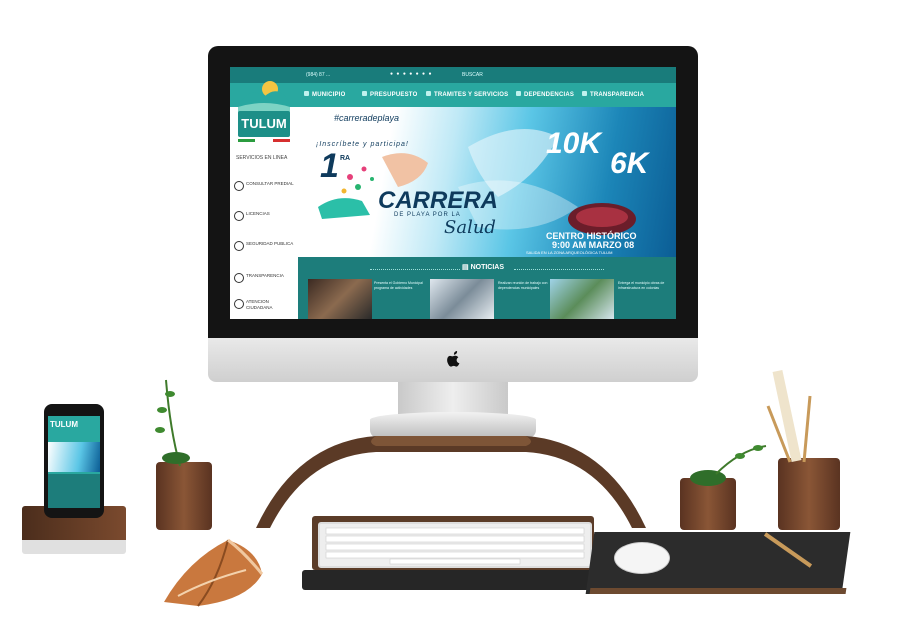 The width and height of the screenshot is (908, 636). What do you see at coordinates (728, 465) in the screenshot?
I see `plant-right` at bounding box center [728, 465].